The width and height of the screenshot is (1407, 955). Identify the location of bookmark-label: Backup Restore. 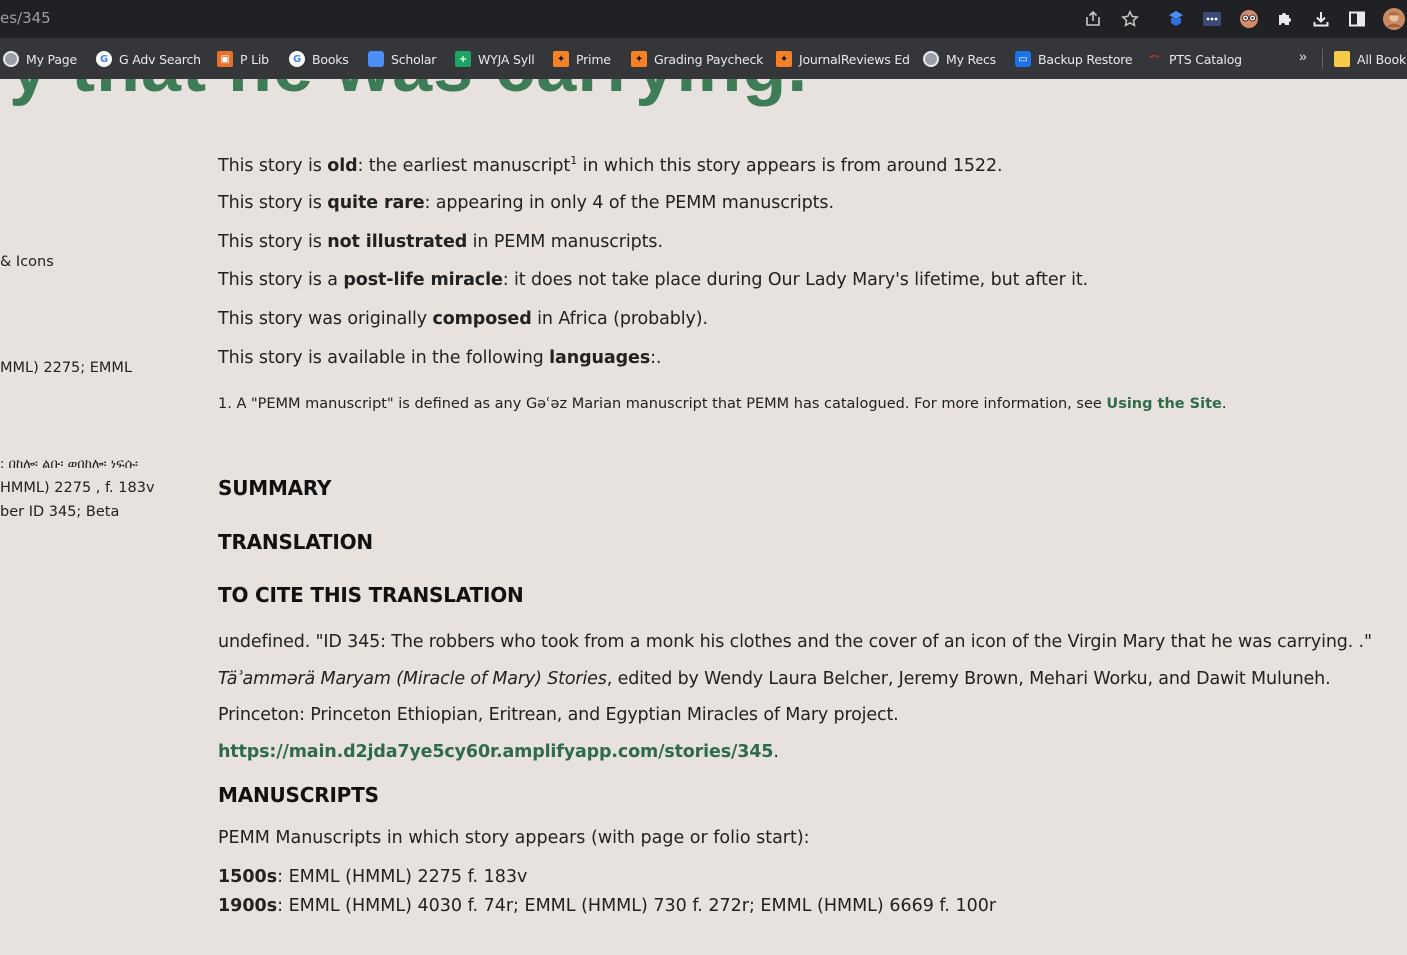
(1085, 59).